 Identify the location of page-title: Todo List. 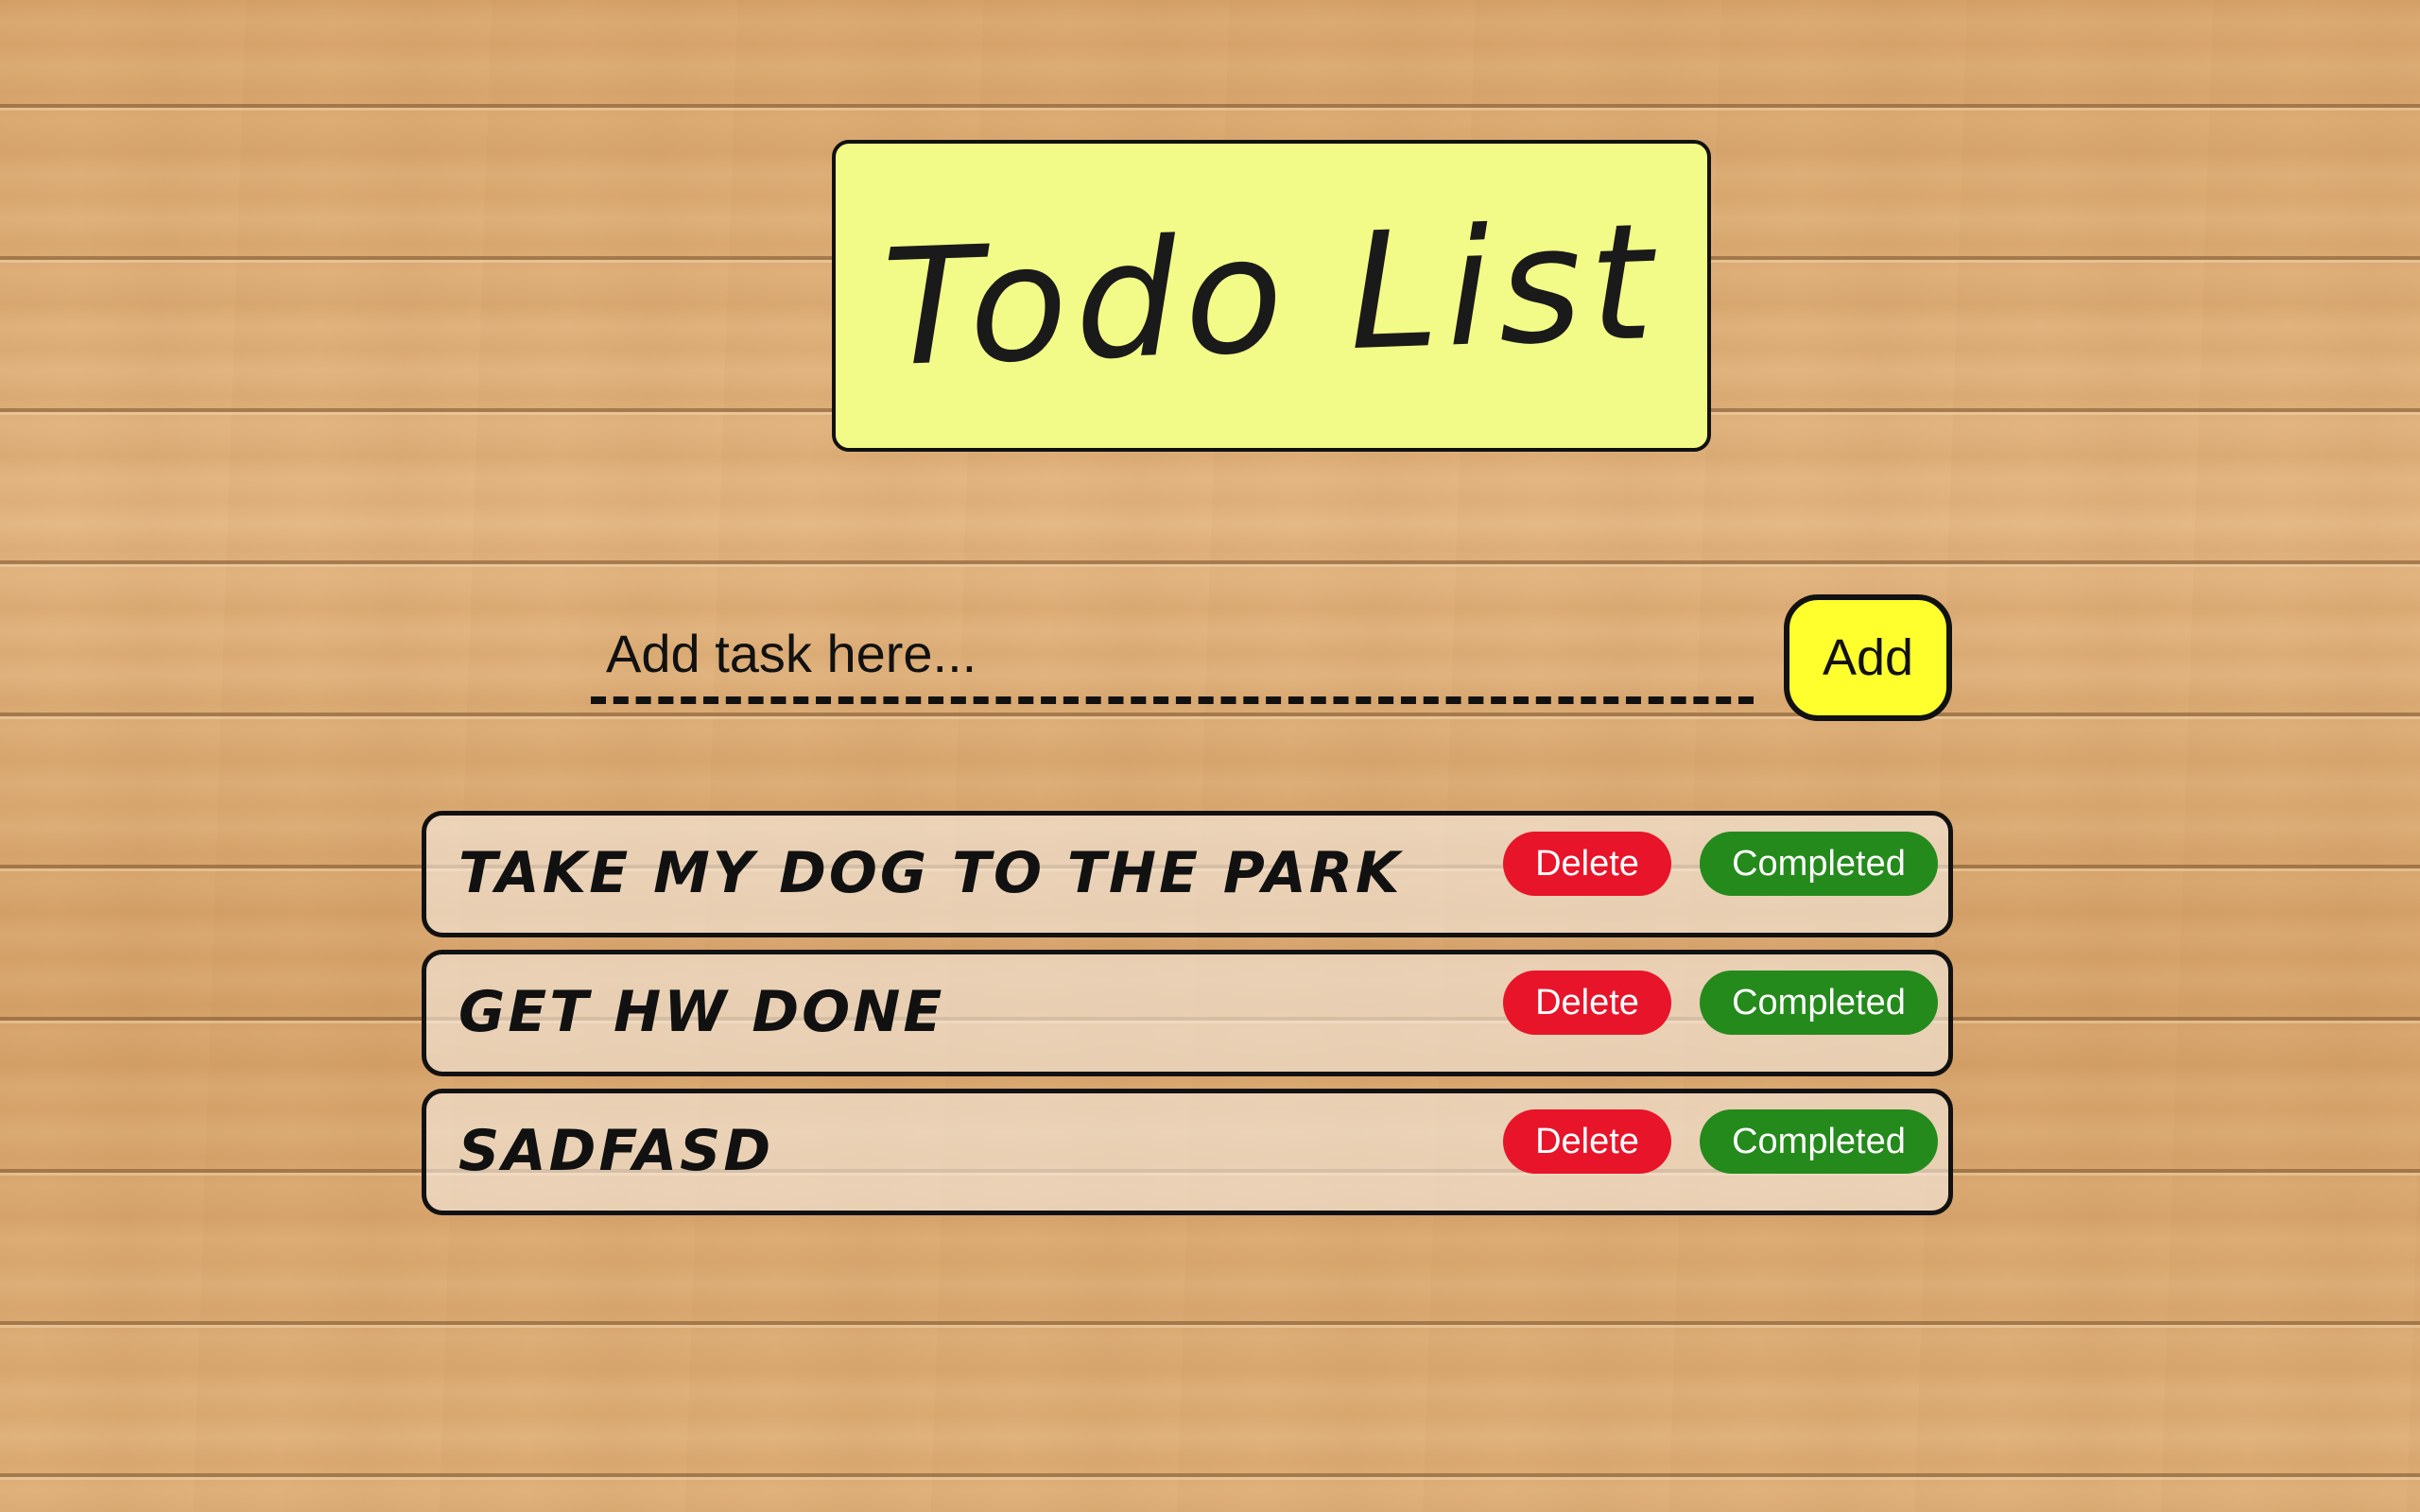
(1271, 296).